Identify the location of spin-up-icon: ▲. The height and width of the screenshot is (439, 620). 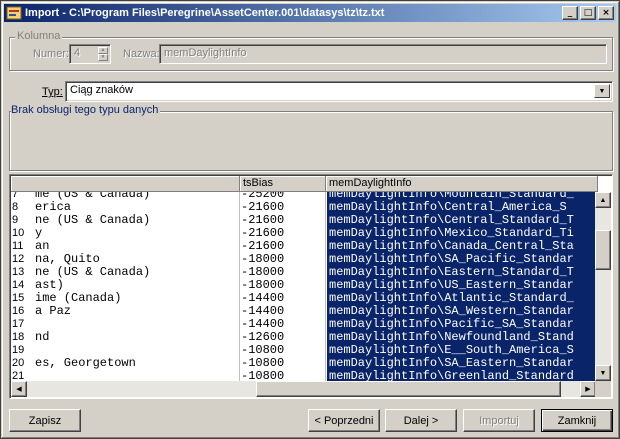
(103, 50).